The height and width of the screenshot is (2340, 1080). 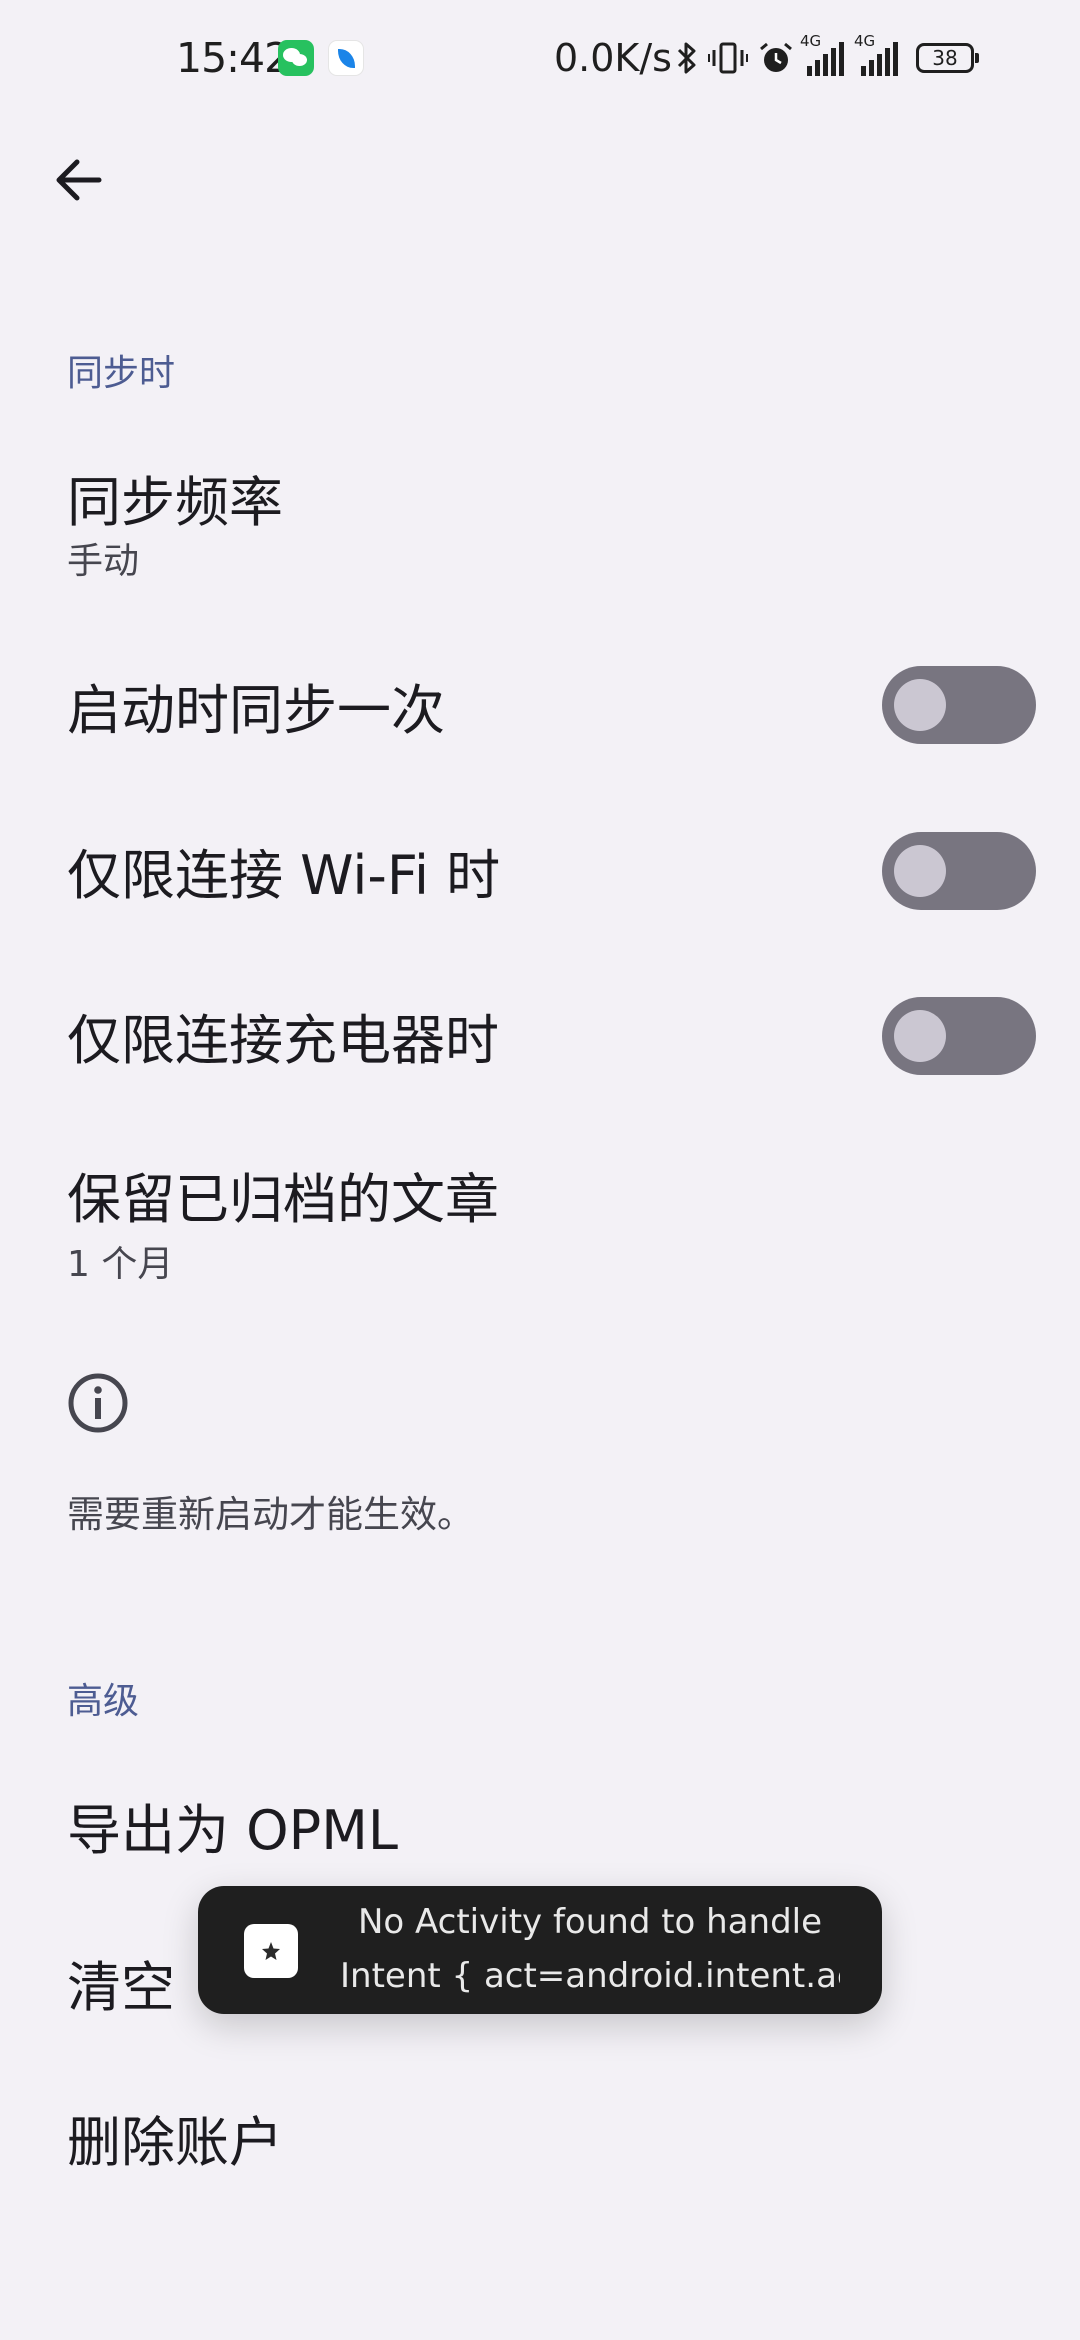 I want to click on section-header-advanced: 高级, so click(x=103, y=1701).